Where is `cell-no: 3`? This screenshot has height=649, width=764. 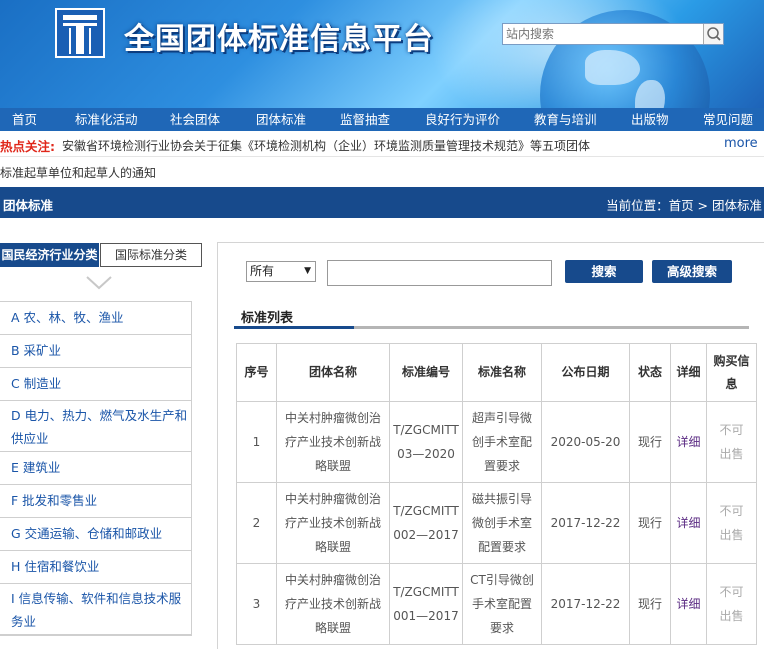
cell-no: 3 is located at coordinates (256, 604).